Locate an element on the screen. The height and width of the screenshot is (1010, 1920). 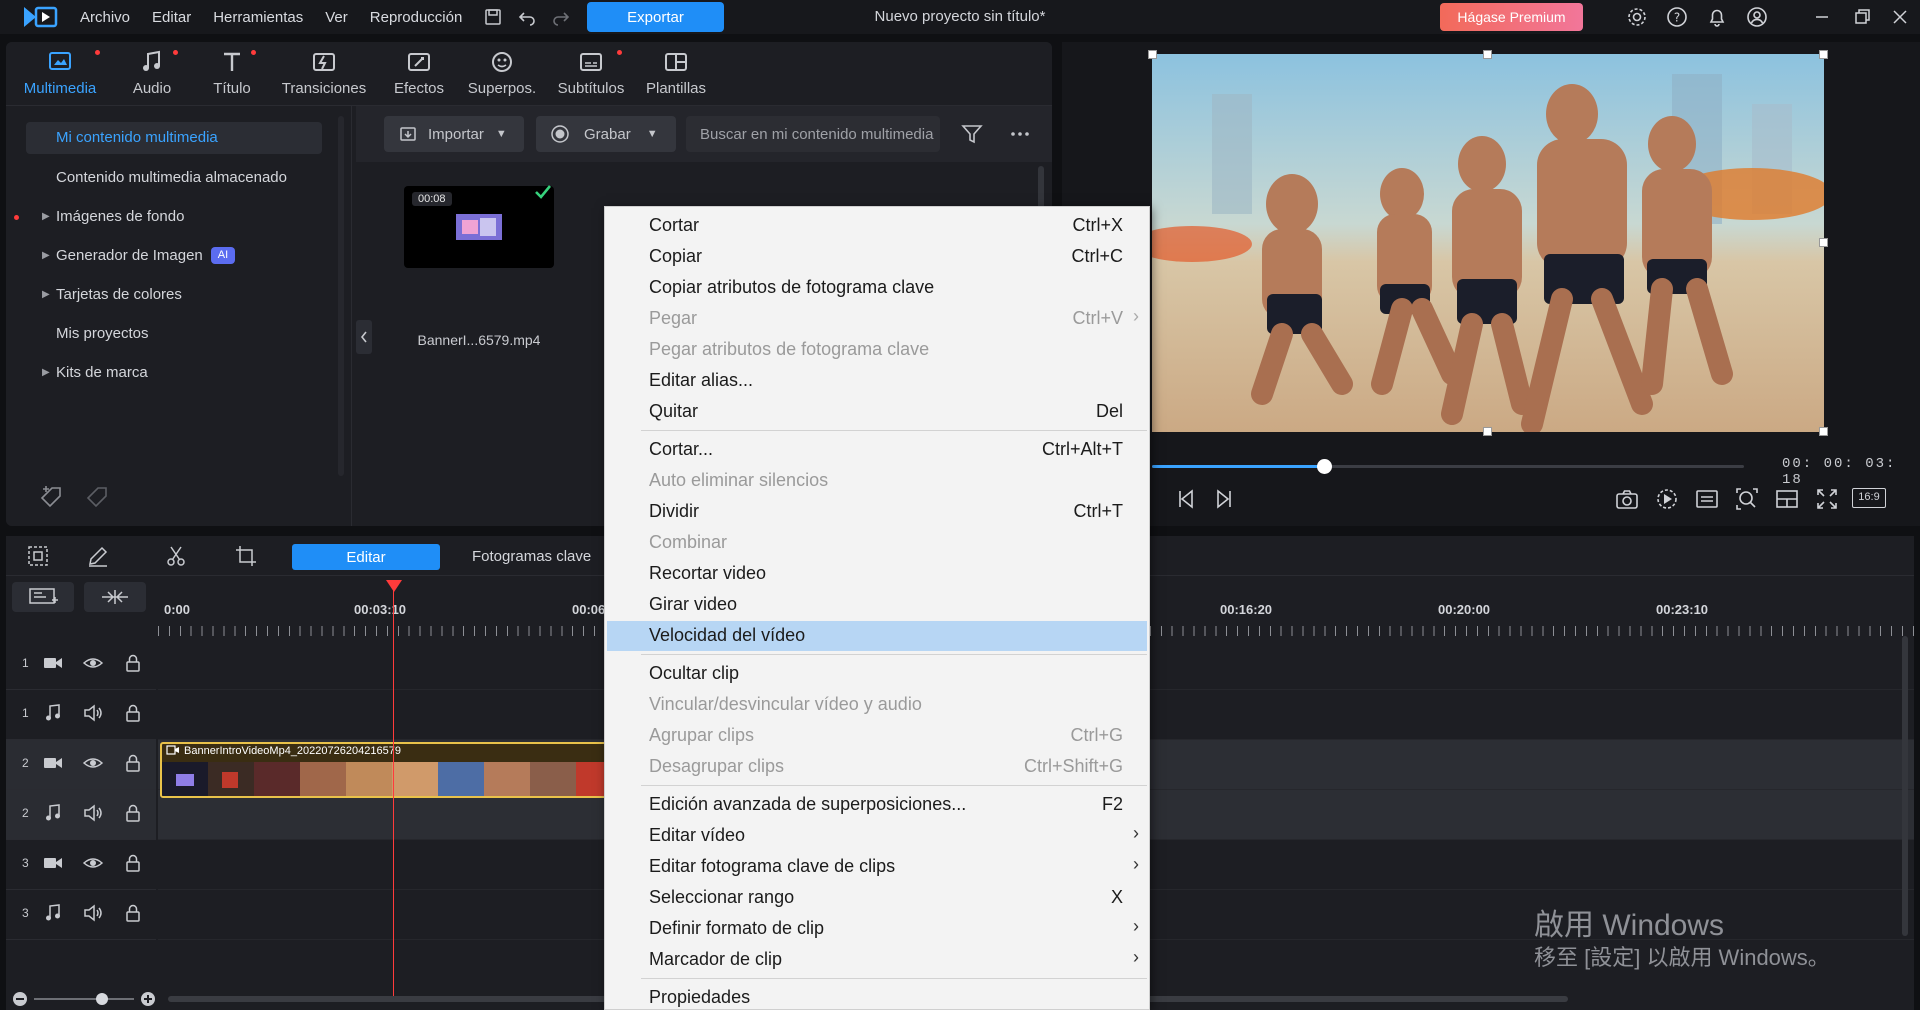
snap-button is located at coordinates (115, 597).